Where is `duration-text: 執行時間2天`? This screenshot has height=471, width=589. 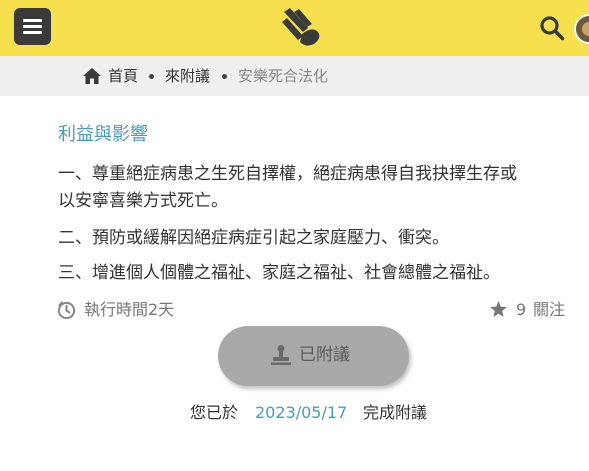
duration-text: 執行時間2天 is located at coordinates (129, 309).